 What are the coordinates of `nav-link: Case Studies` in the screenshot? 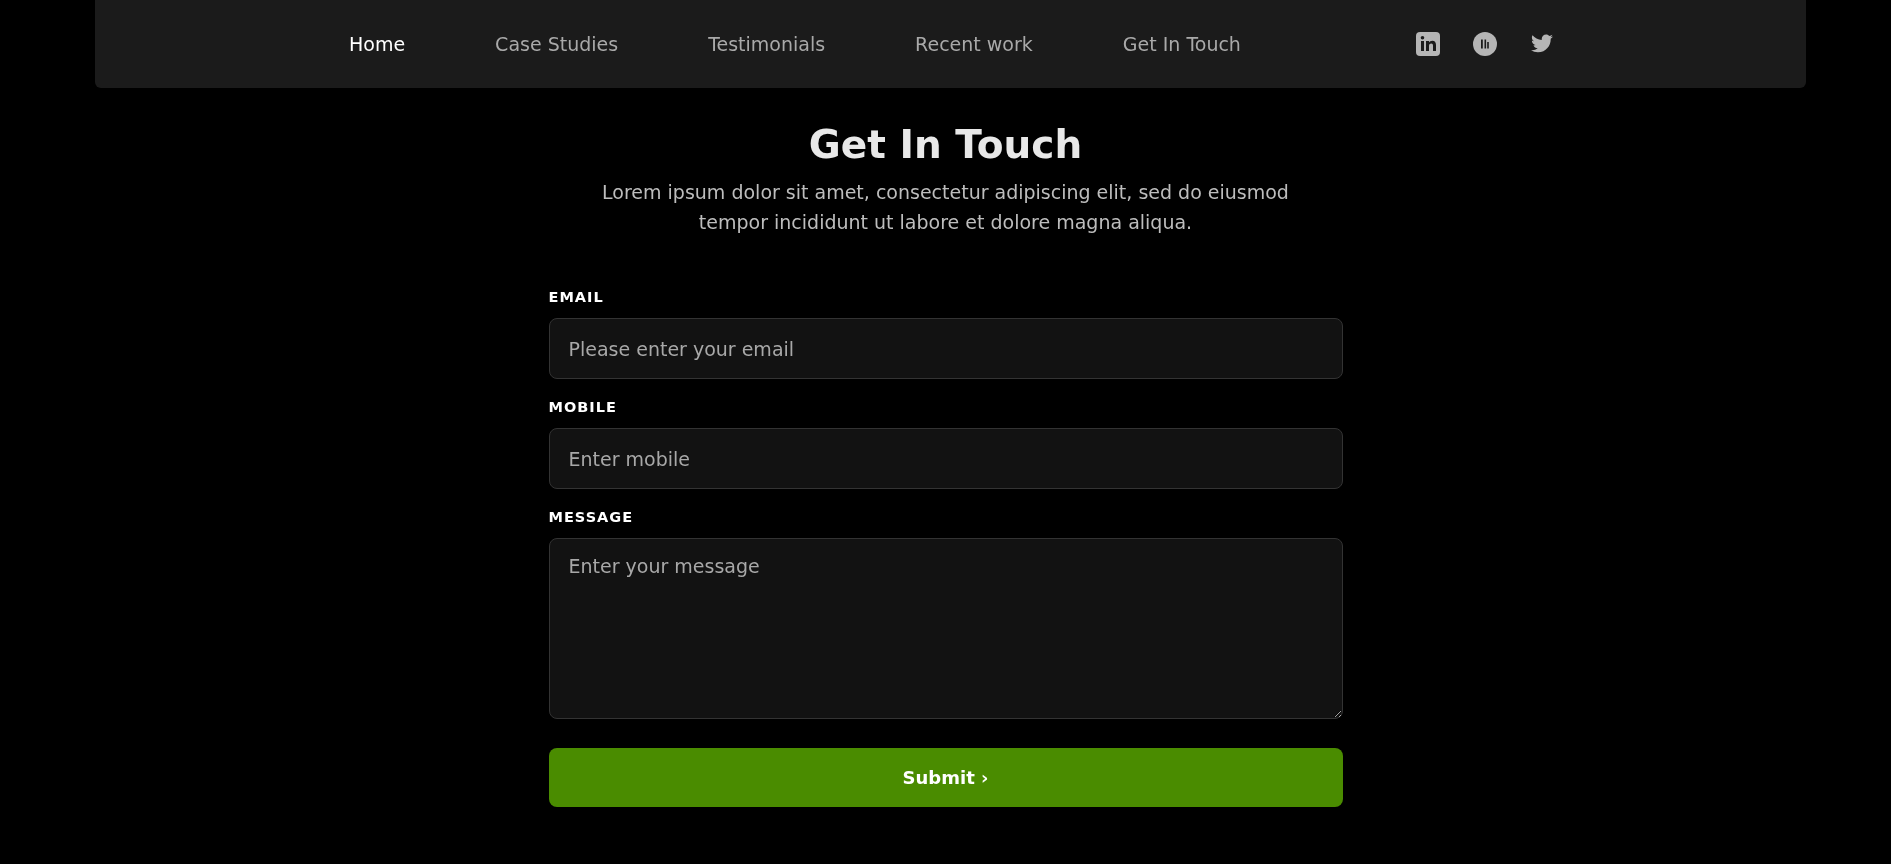 It's located at (557, 44).